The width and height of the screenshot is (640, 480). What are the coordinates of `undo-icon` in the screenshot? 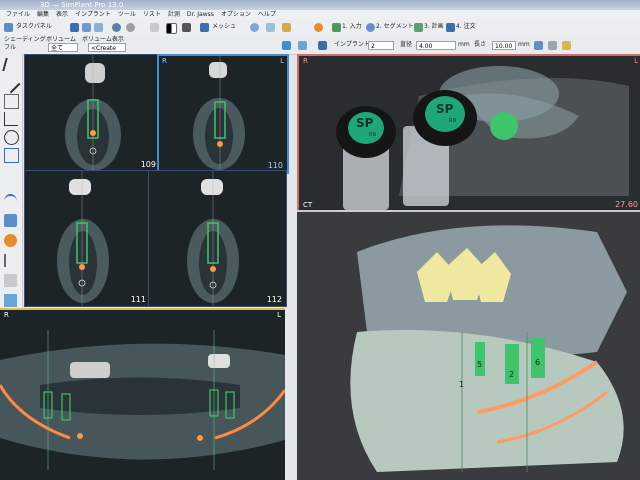 It's located at (116, 27).